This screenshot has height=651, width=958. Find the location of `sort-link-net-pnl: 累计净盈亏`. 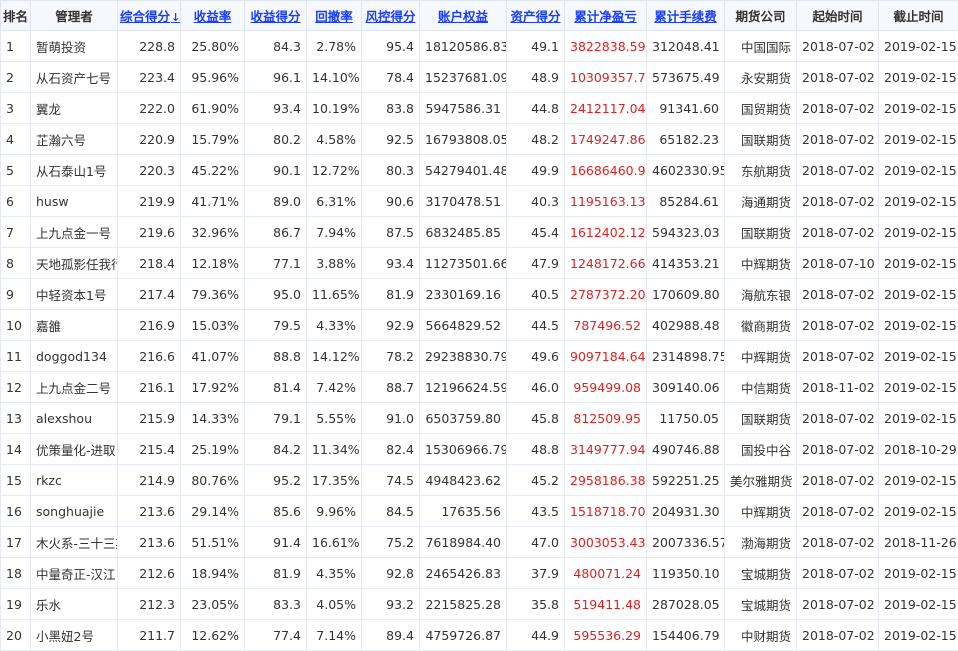

sort-link-net-pnl: 累计净盈亏 is located at coordinates (605, 16).